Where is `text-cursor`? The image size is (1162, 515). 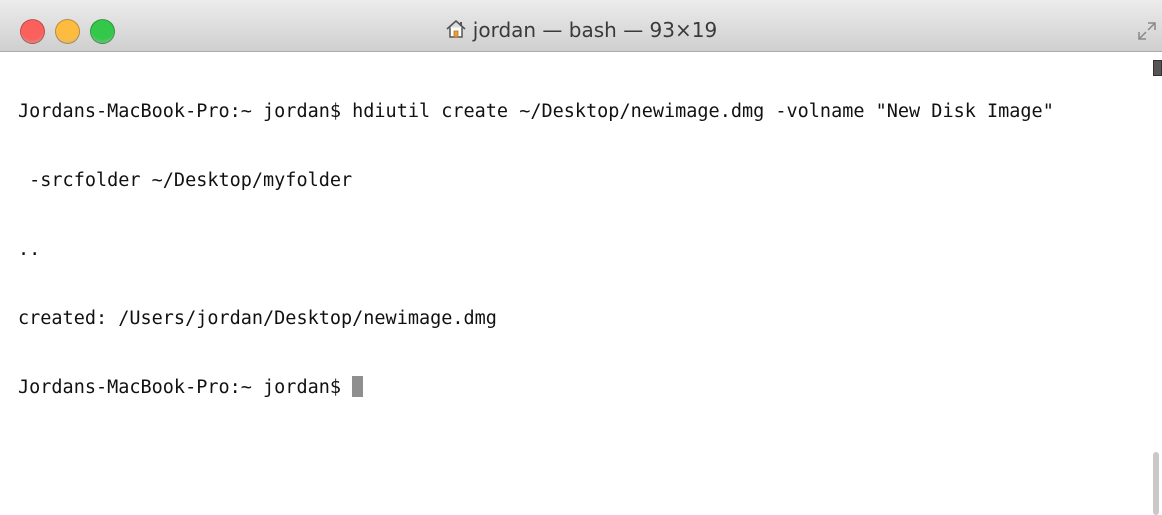
text-cursor is located at coordinates (358, 386).